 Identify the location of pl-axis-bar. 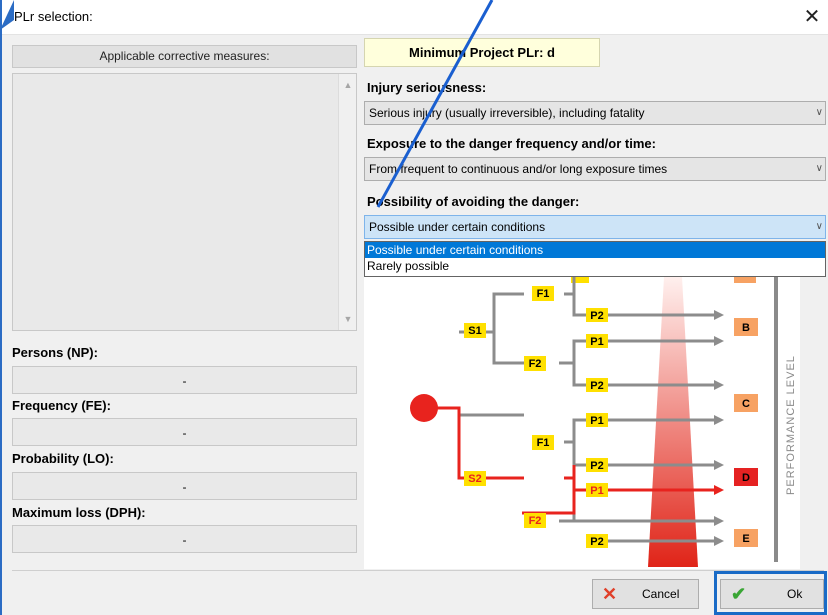
(776, 419).